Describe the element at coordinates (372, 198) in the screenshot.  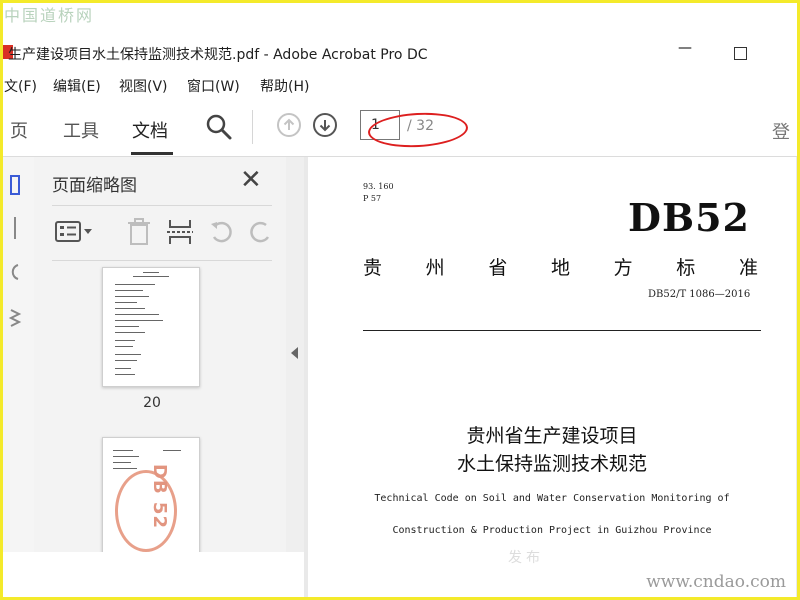
I see `ccs-code: P 57` at that location.